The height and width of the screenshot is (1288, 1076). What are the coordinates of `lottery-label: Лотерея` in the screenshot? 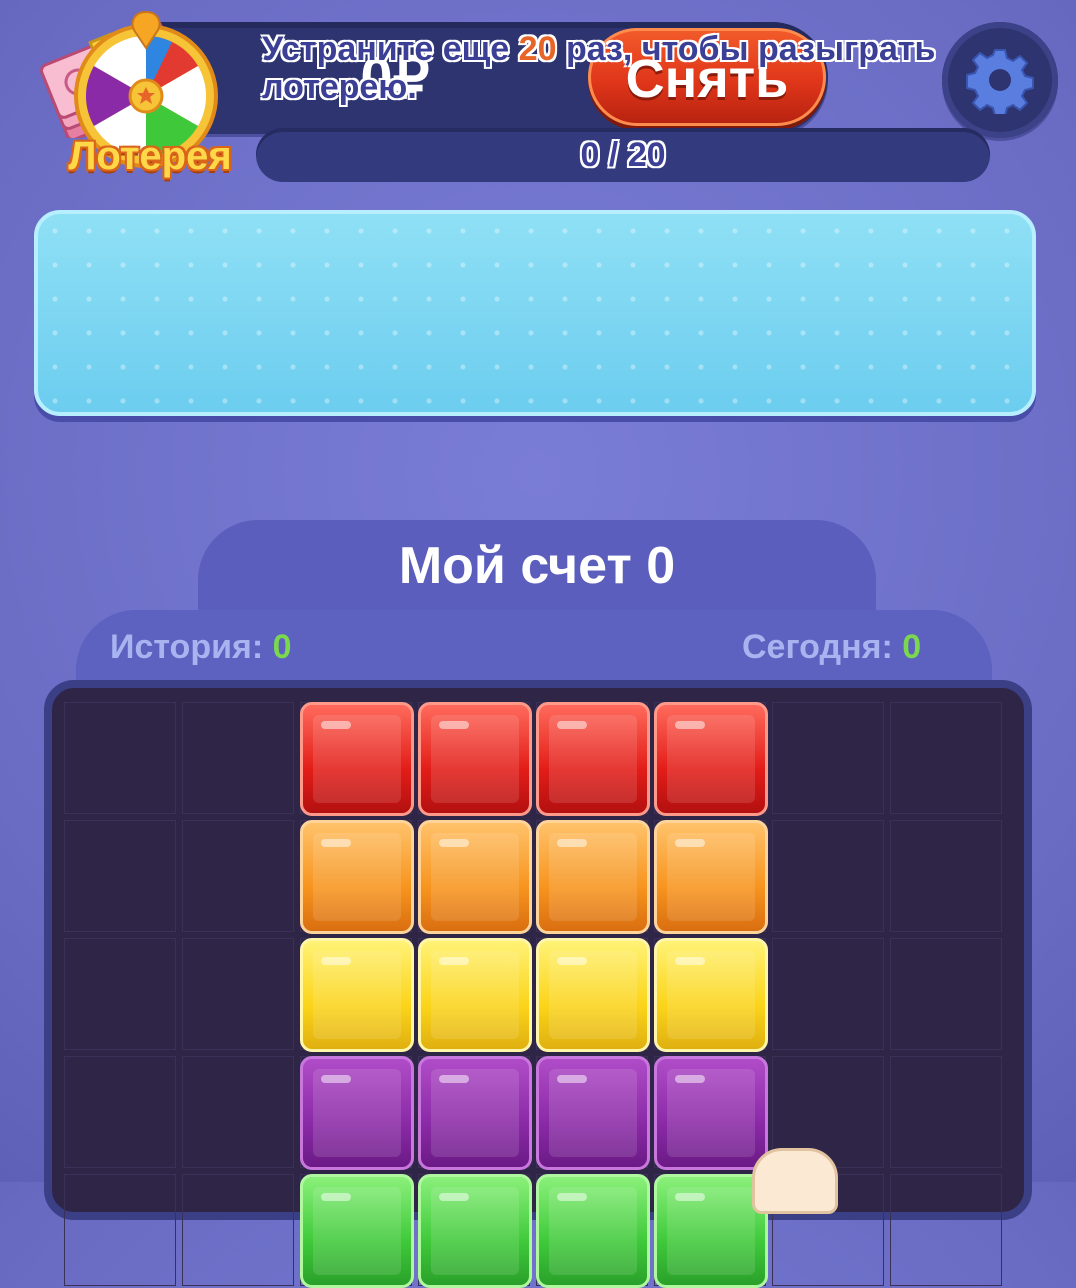 It's located at (150, 156).